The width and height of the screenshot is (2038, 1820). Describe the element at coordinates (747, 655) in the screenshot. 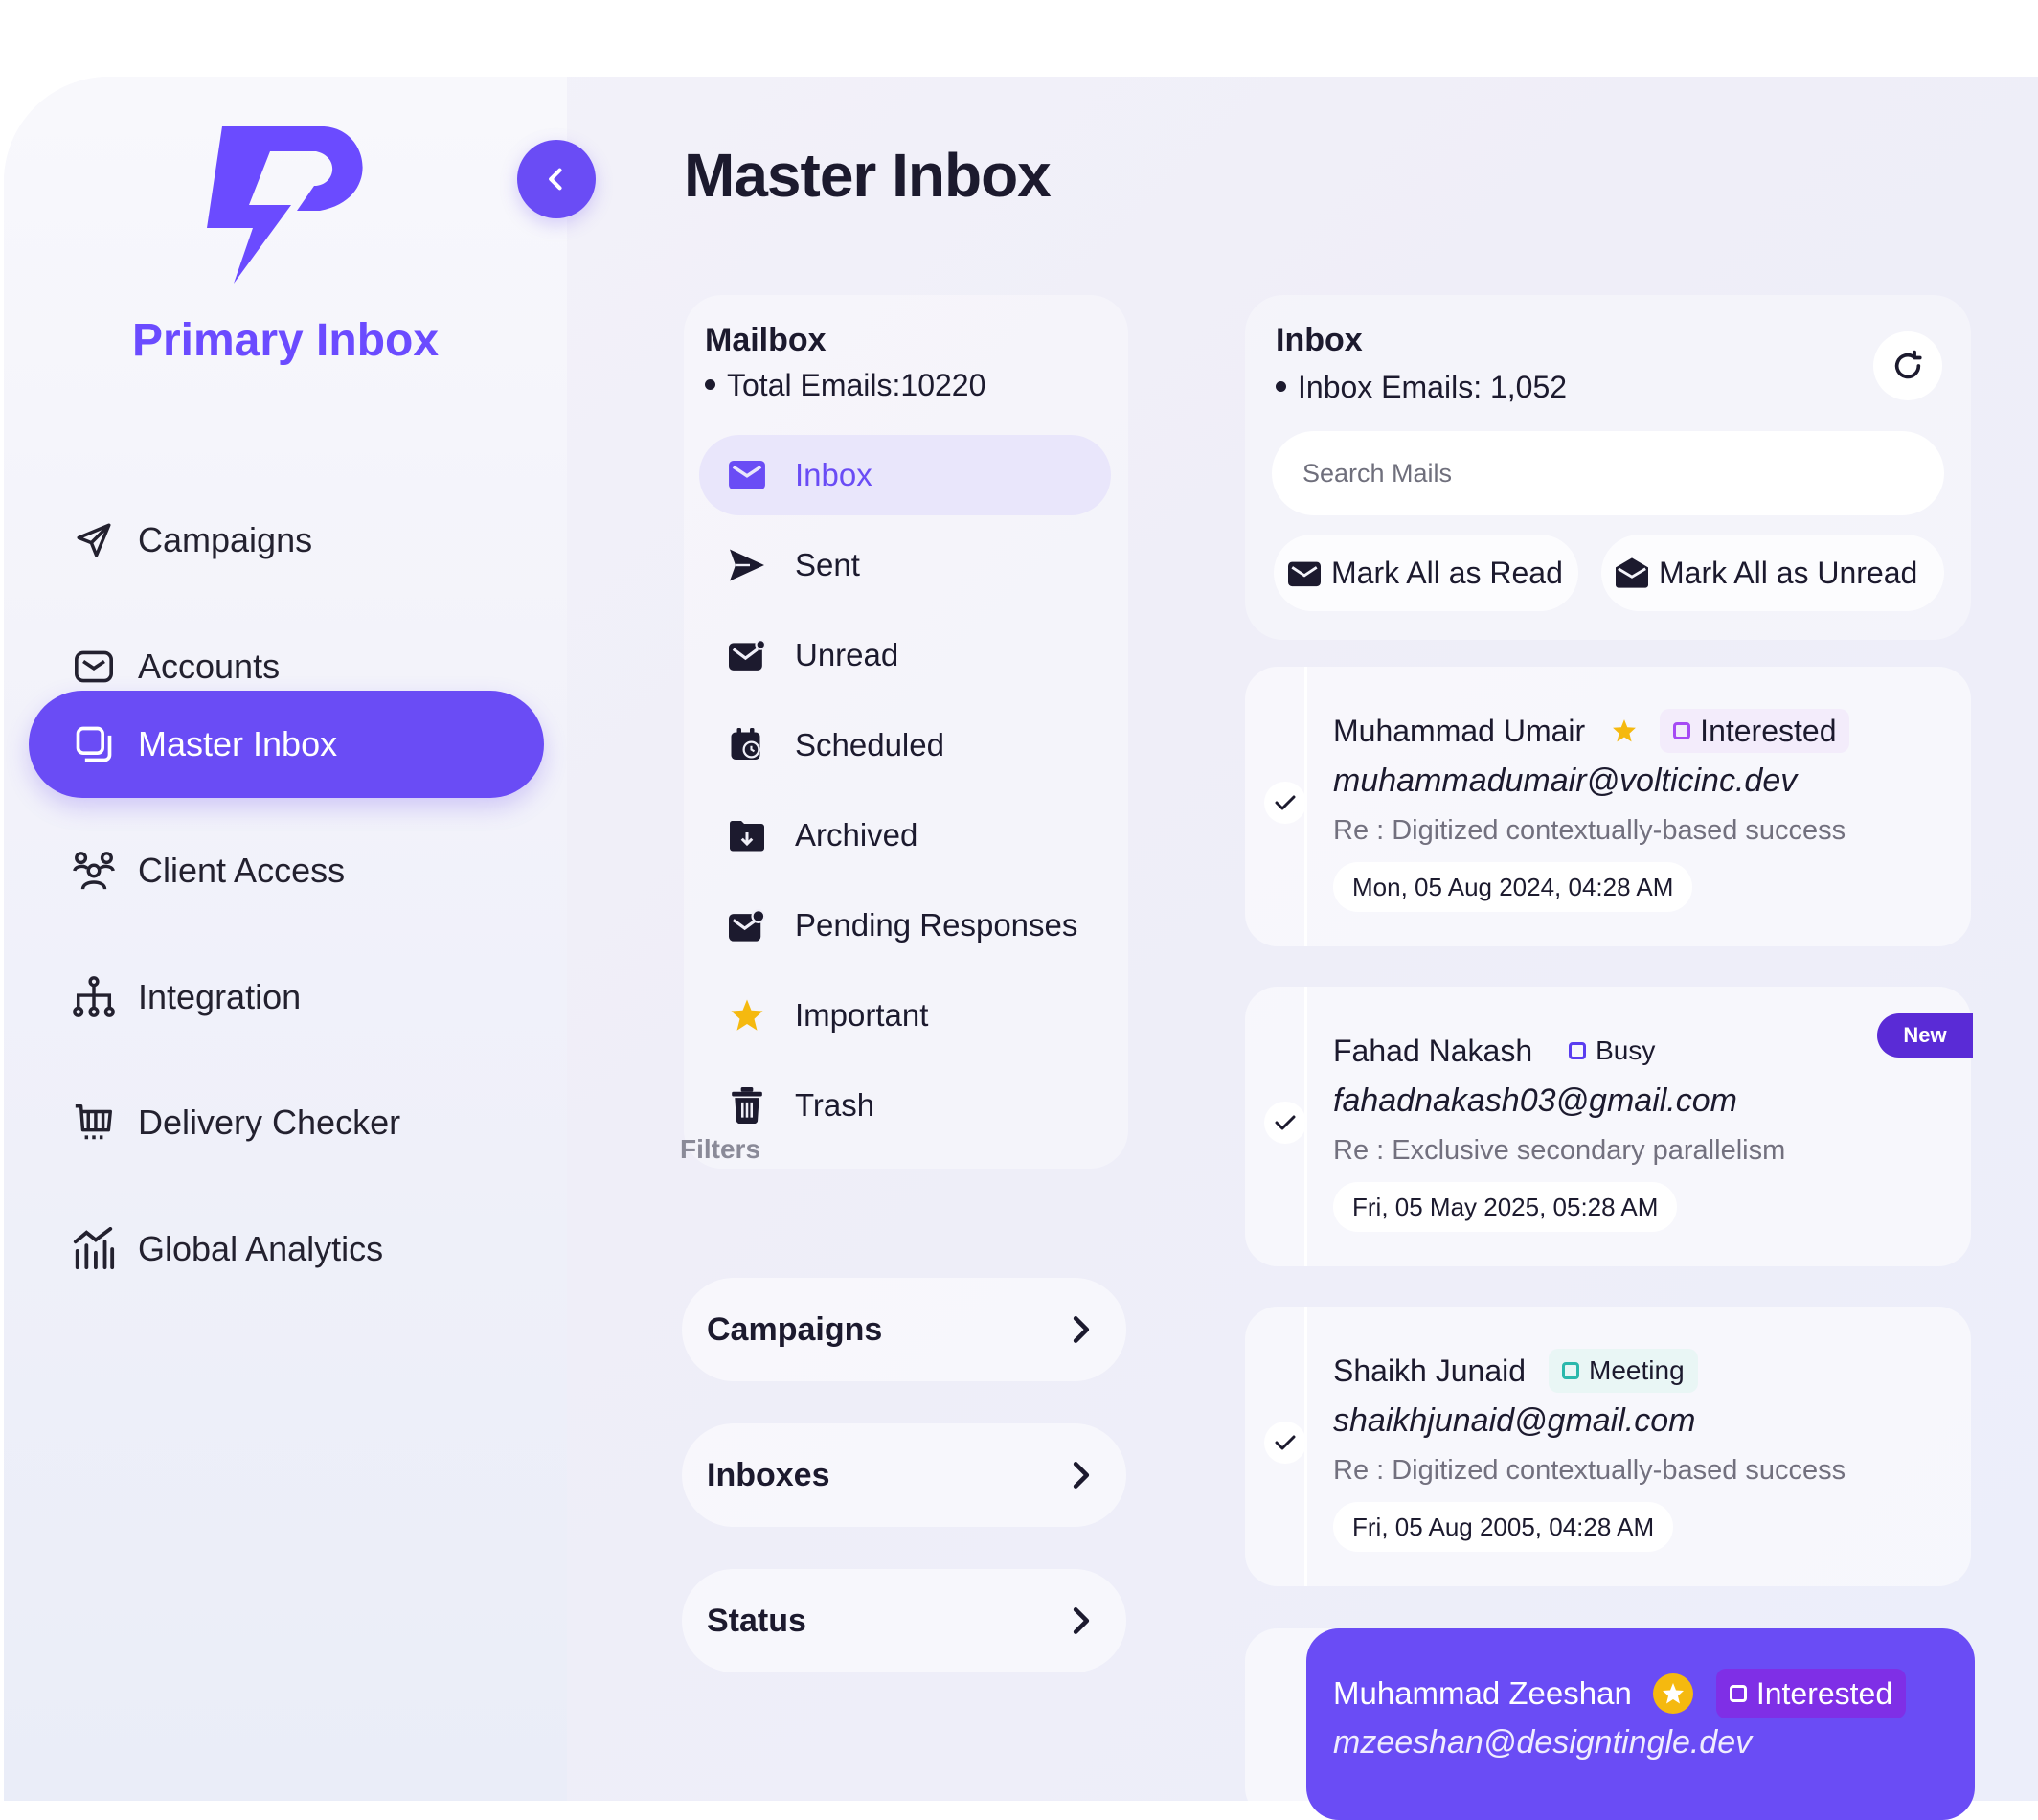

I see `mail-unread-icon` at that location.